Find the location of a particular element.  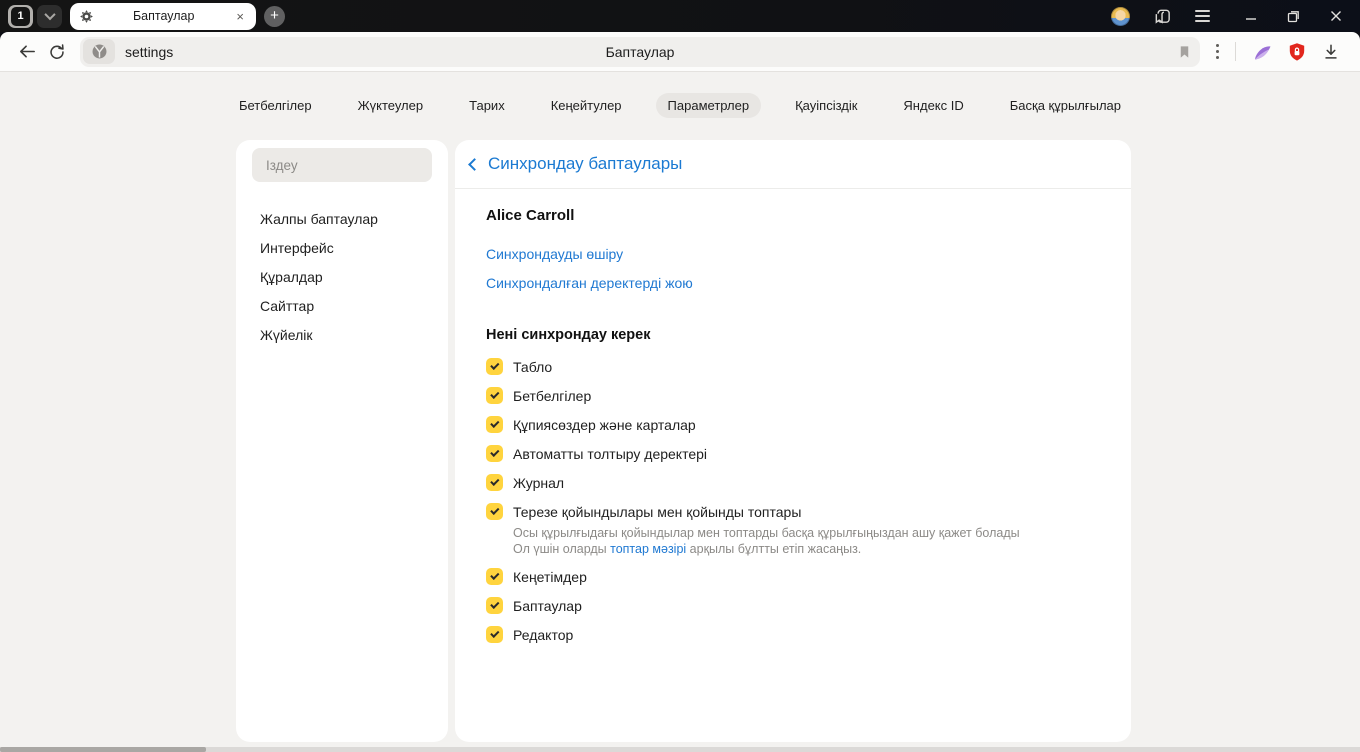

gear-icon is located at coordinates (86, 16).